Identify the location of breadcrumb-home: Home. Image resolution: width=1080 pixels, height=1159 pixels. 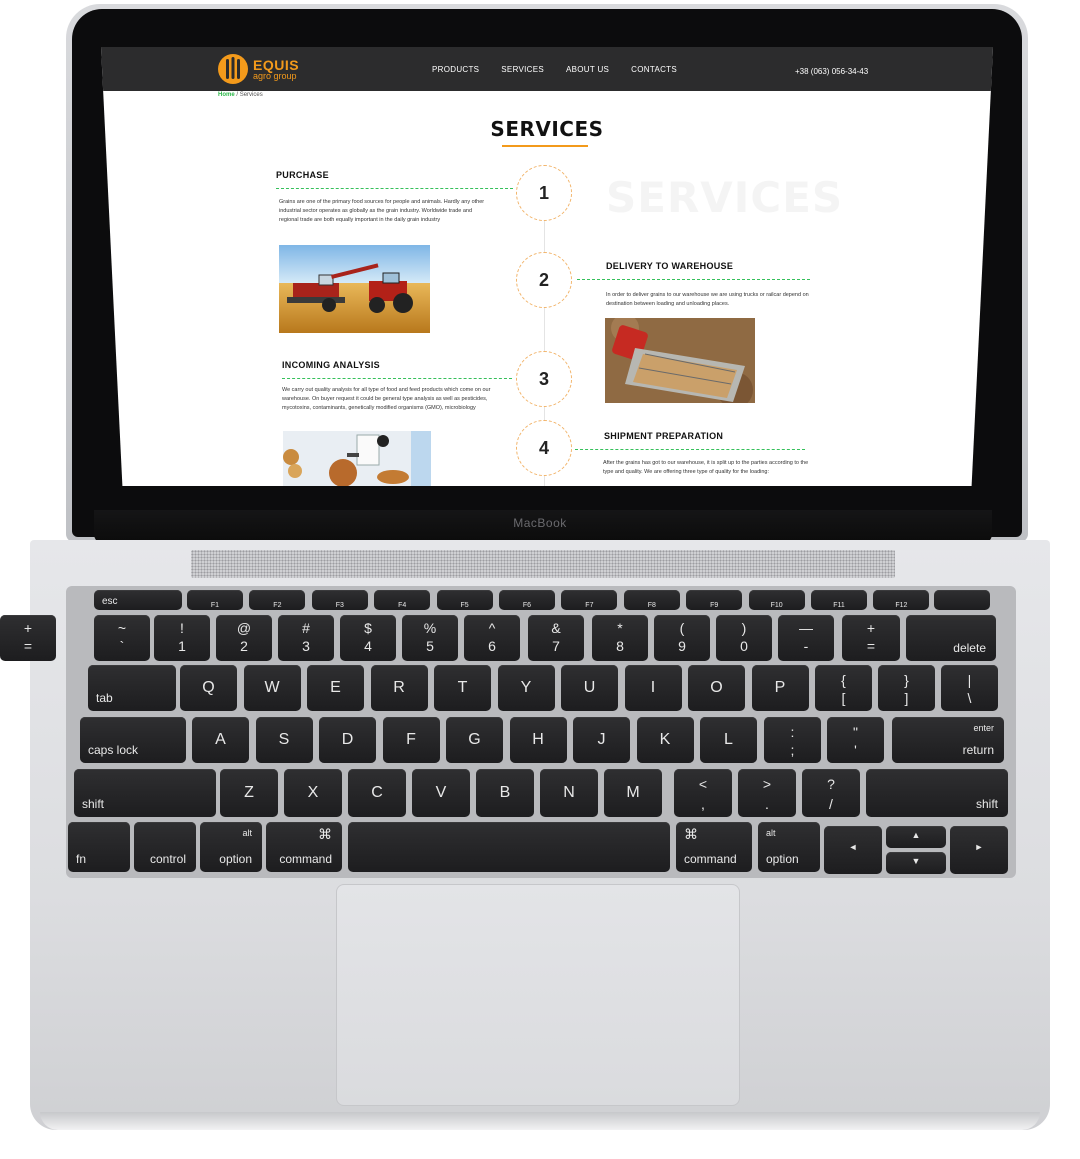
(226, 95).